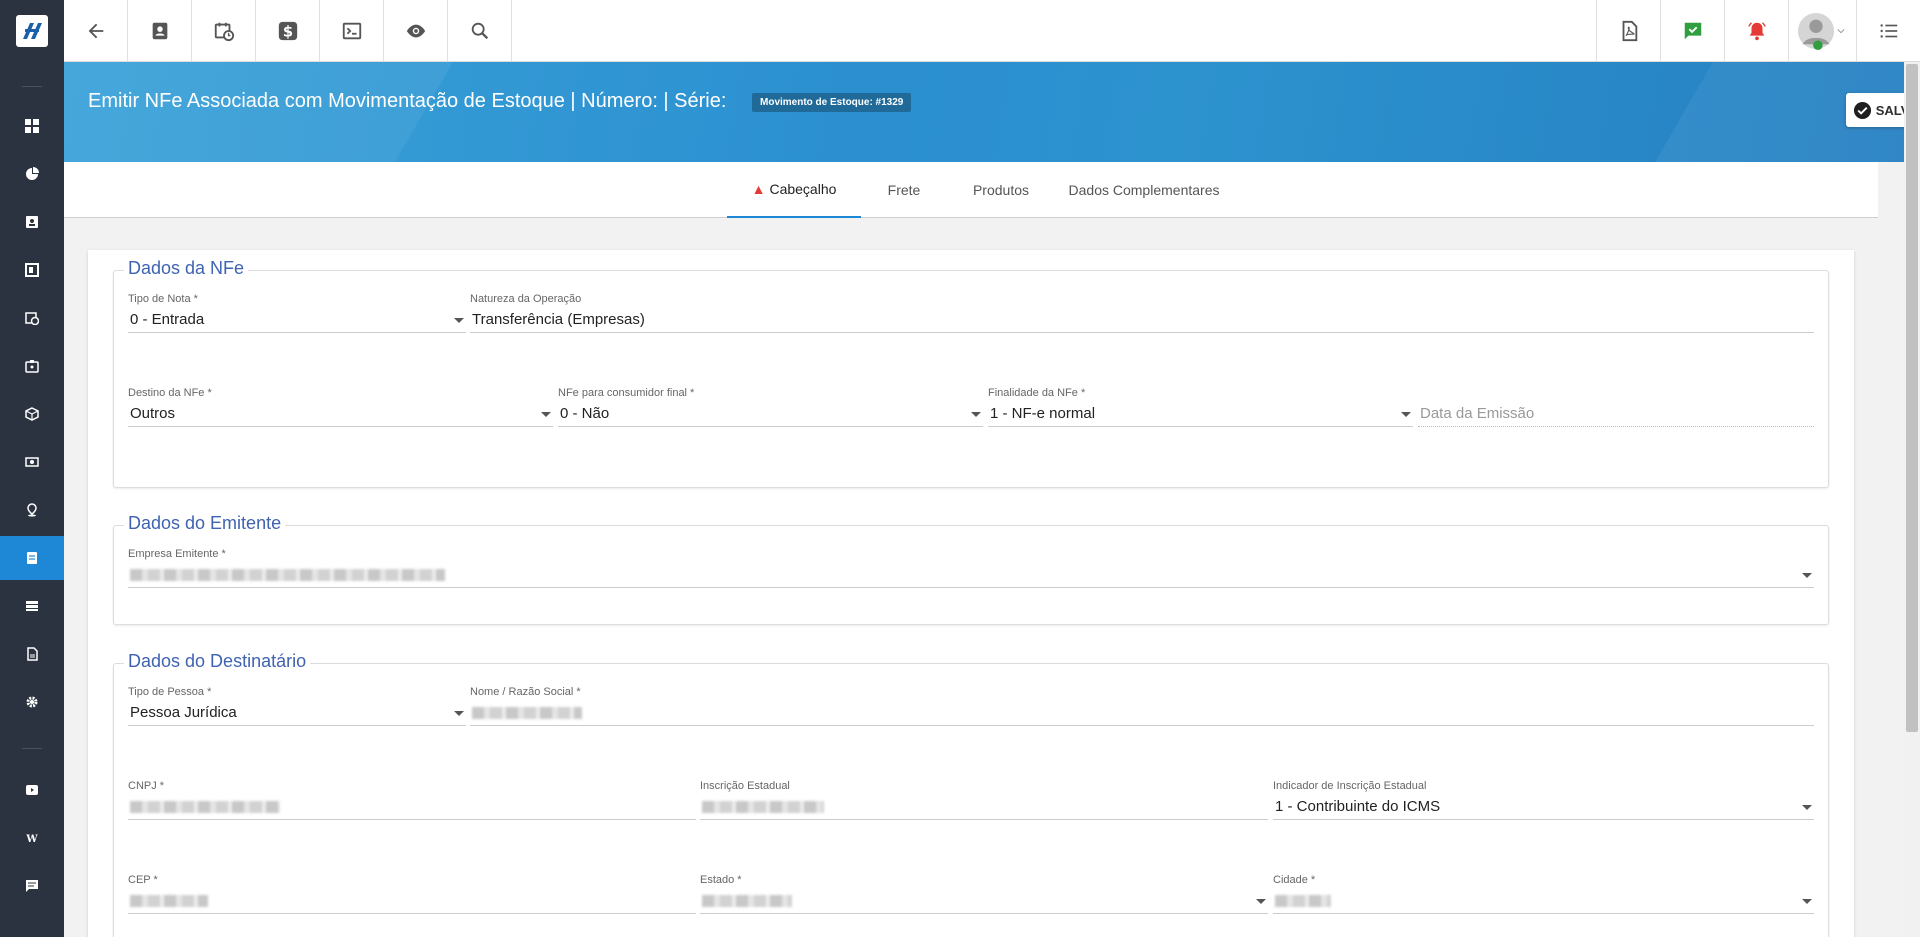  I want to click on sidebar-item-chat, so click(32, 886).